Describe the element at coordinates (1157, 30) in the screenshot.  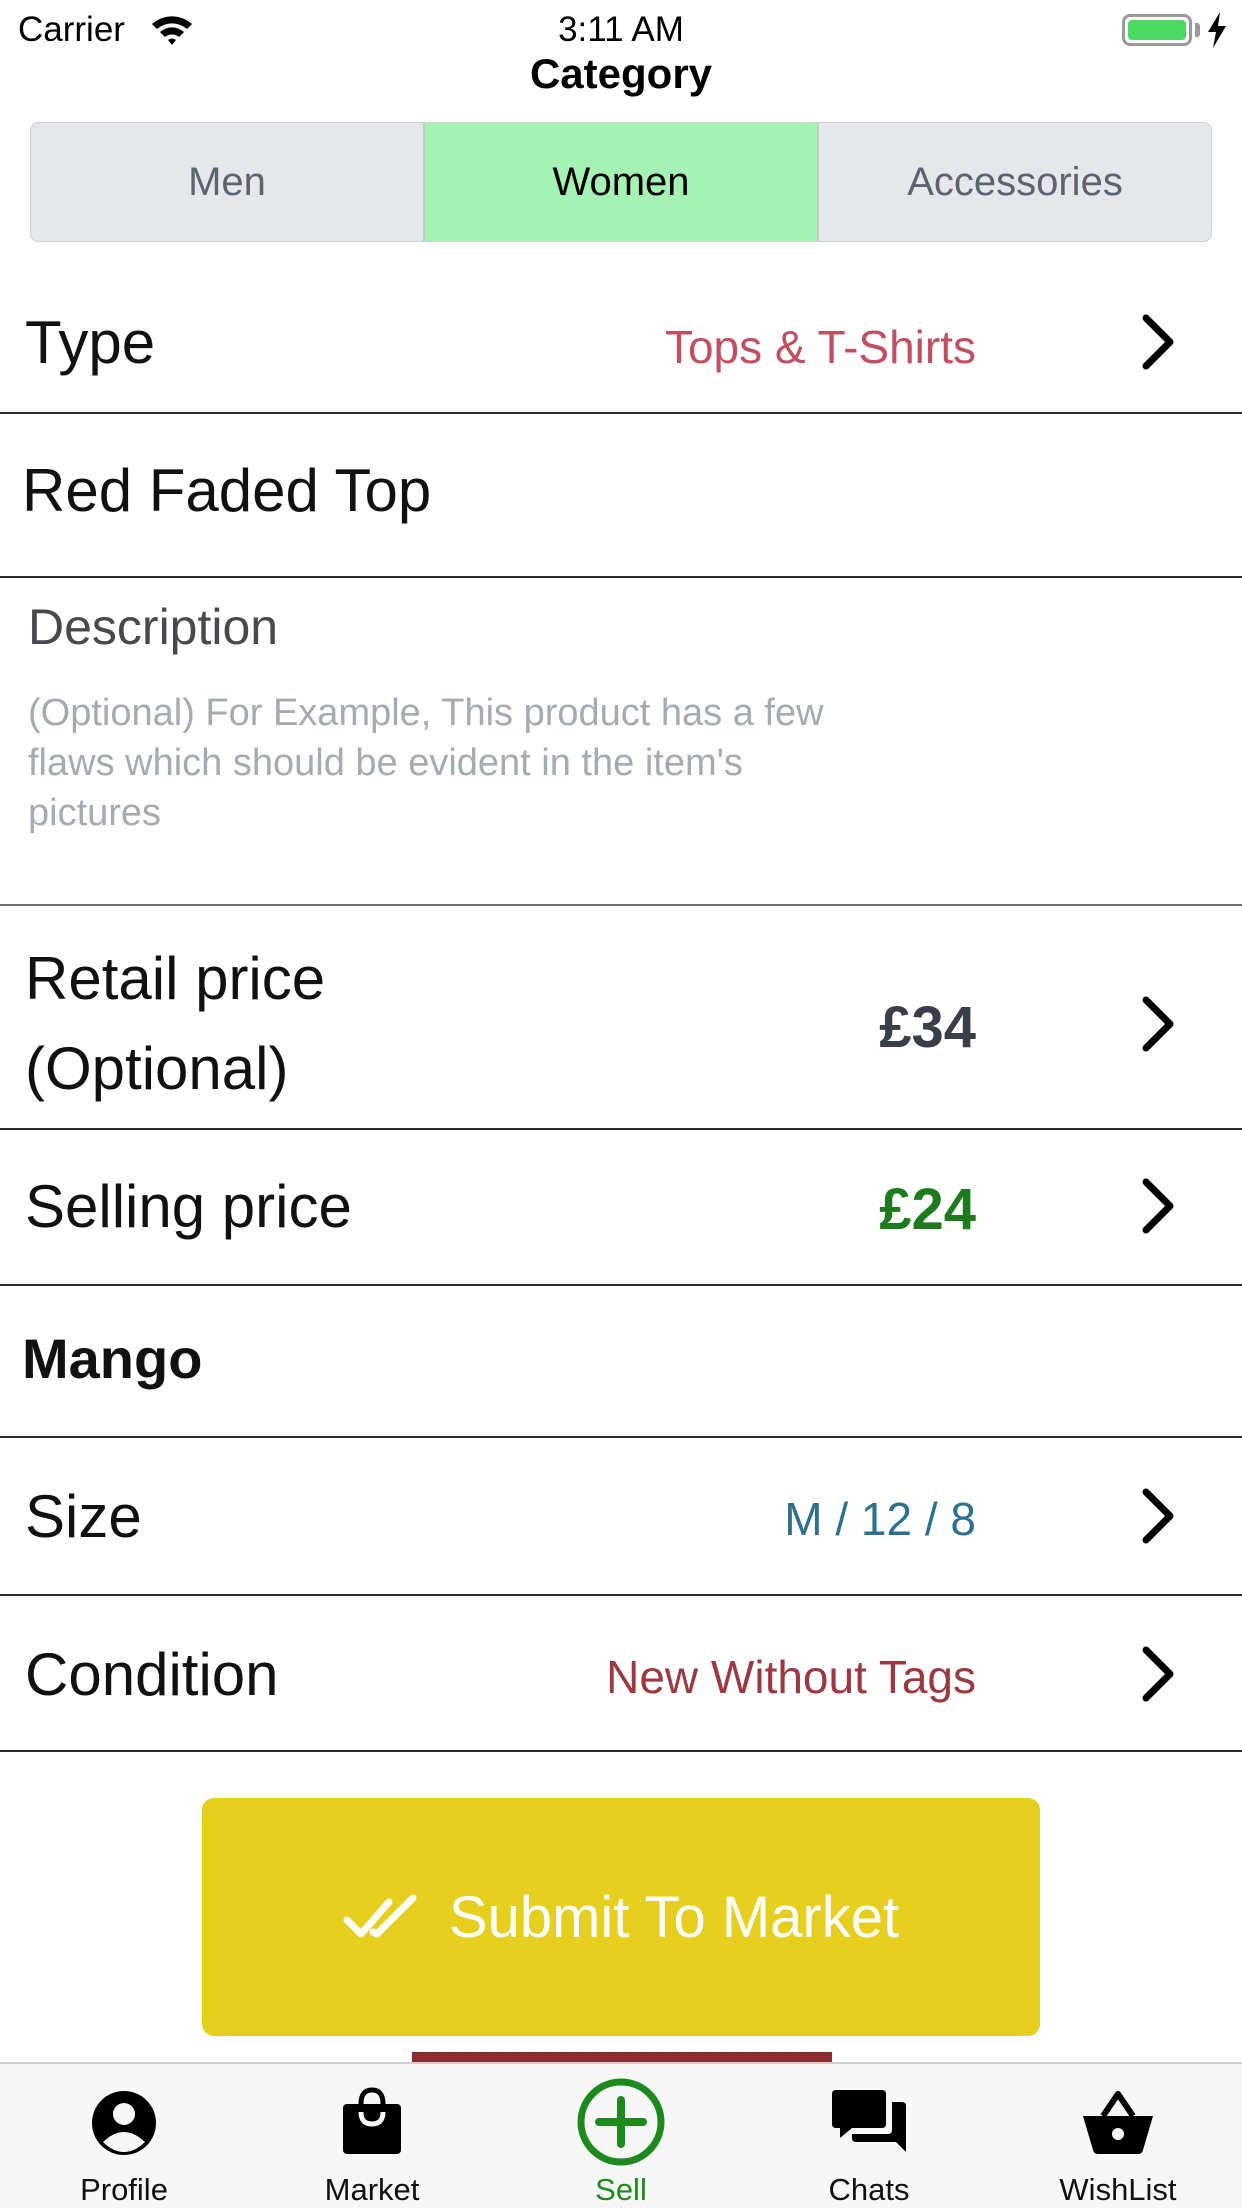
I see `battery-icon` at that location.